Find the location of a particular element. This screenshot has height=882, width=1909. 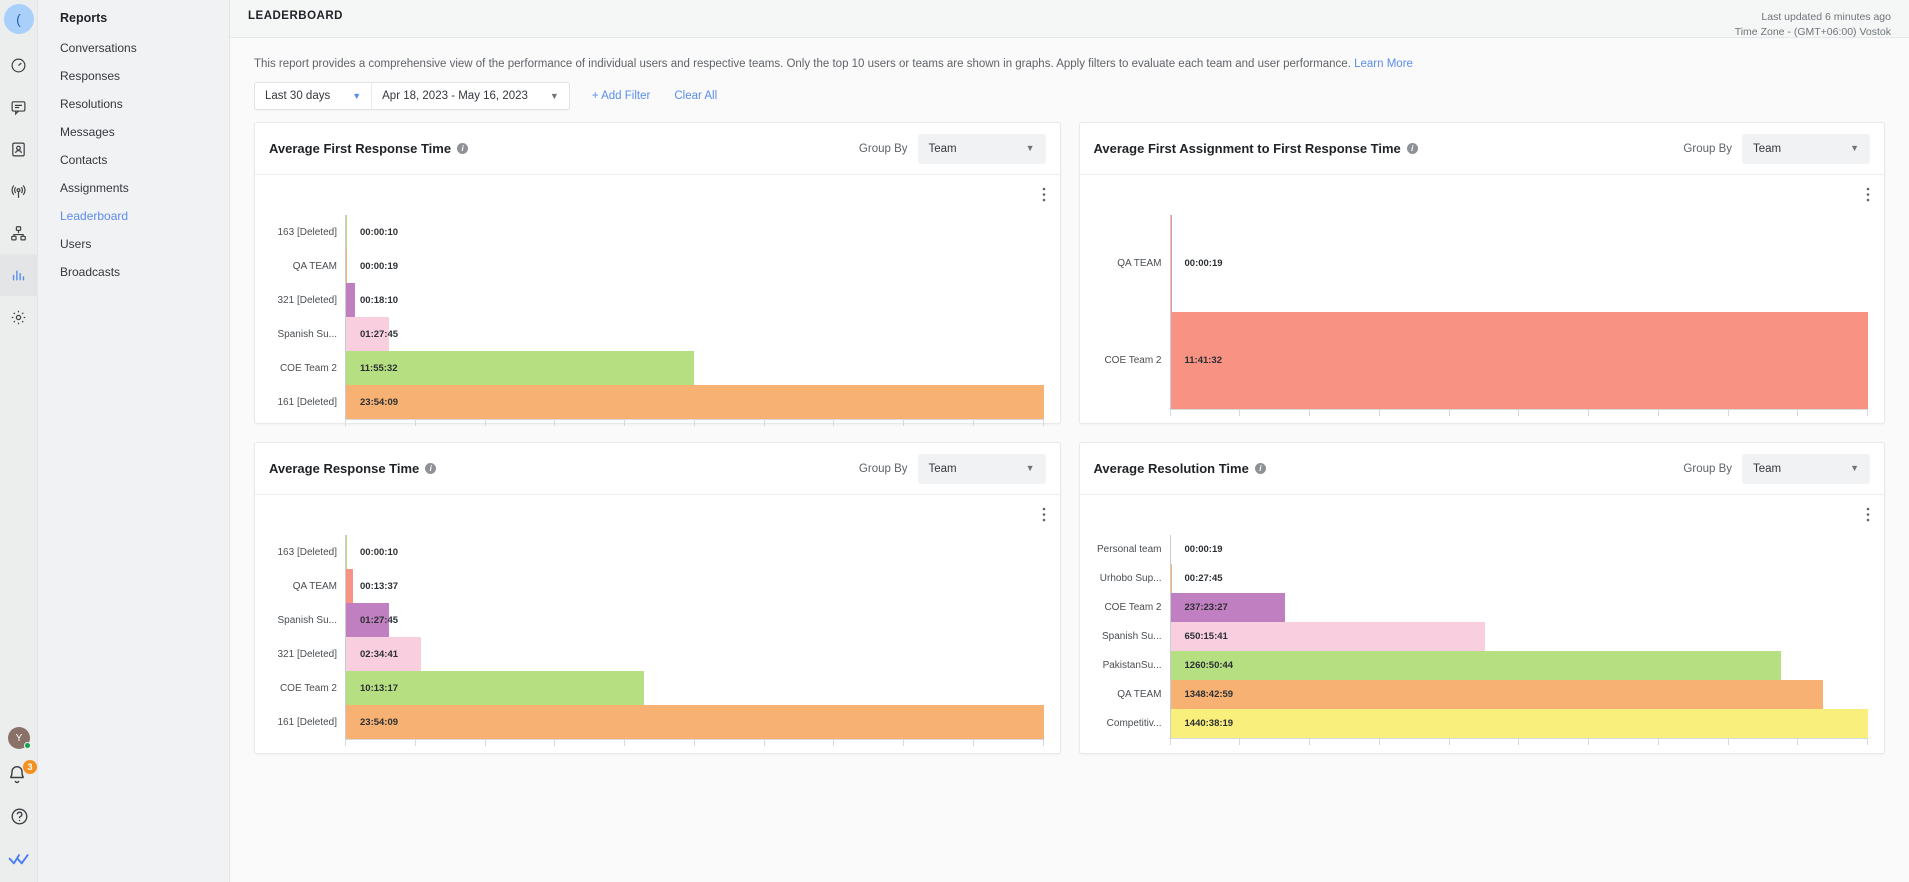

sidebar-item-assignments: Assignments is located at coordinates (133, 188).